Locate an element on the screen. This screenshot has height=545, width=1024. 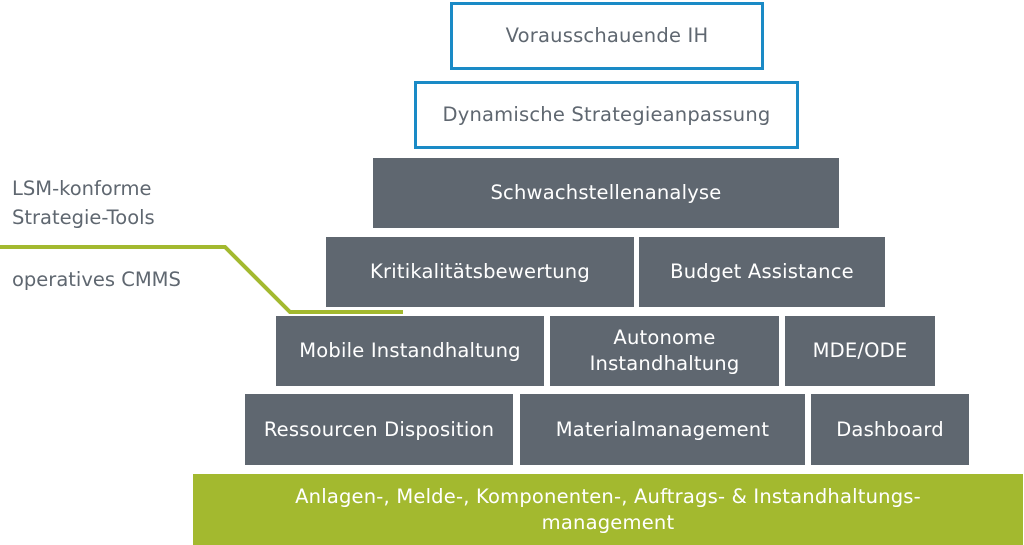
box-mobile-ih: Mobile Instandhaltung is located at coordinates (410, 351).